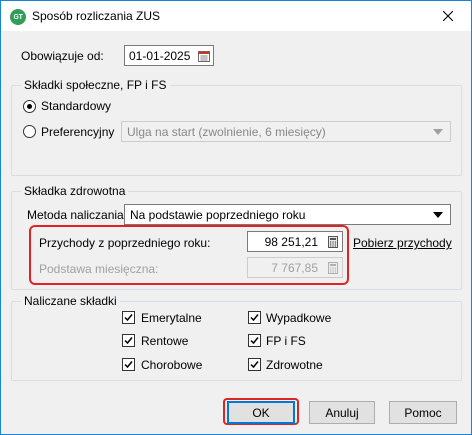  I want to click on fp-fs-checkbox, so click(254, 340).